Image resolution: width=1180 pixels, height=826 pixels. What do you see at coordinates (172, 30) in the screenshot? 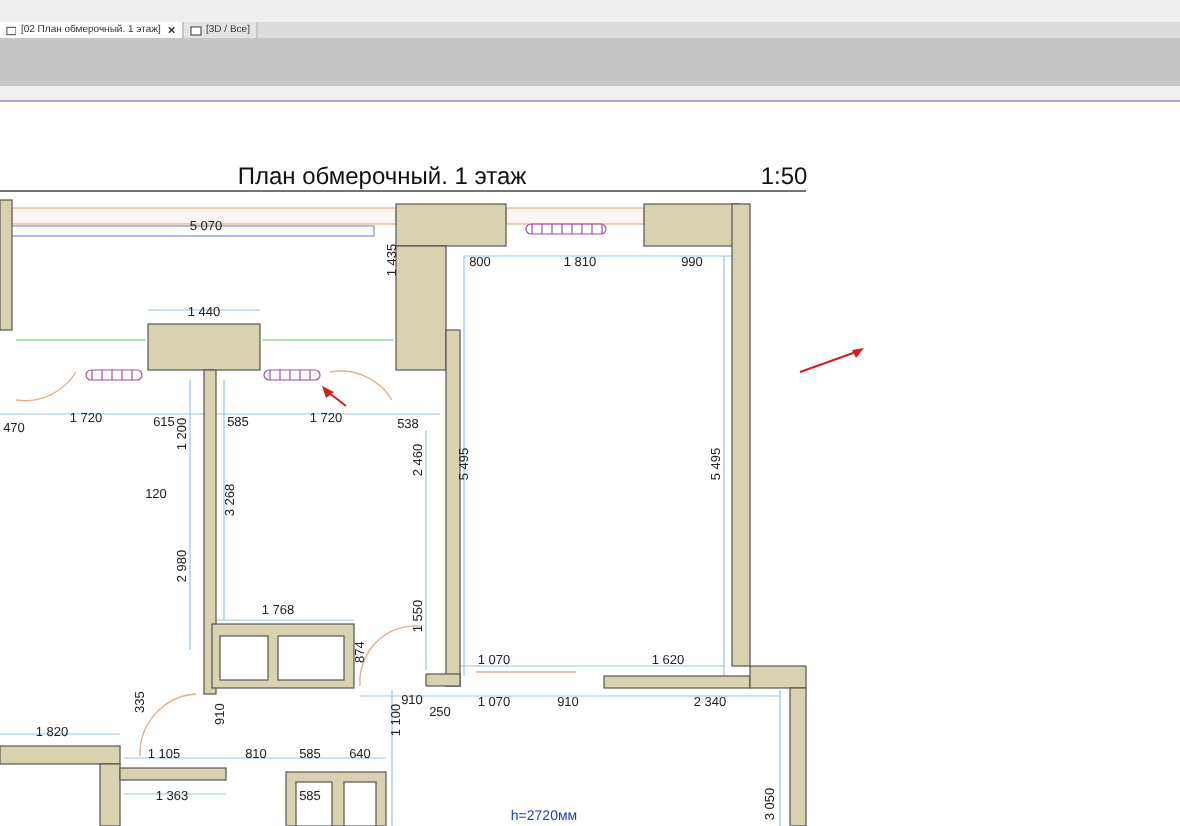
I see `close-icon` at bounding box center [172, 30].